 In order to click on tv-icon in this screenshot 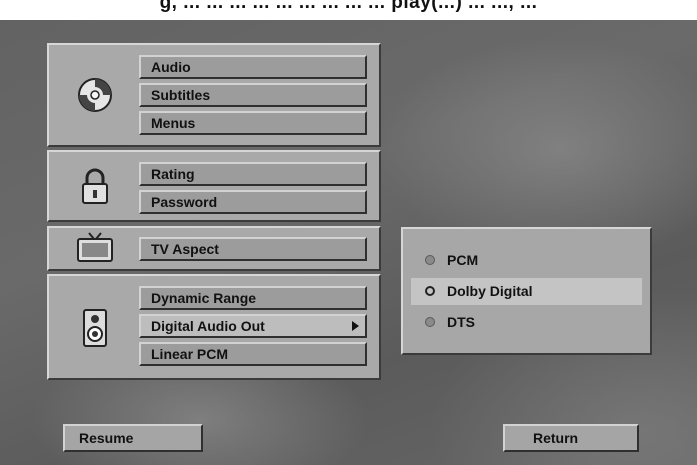, I will do `click(95, 248)`.